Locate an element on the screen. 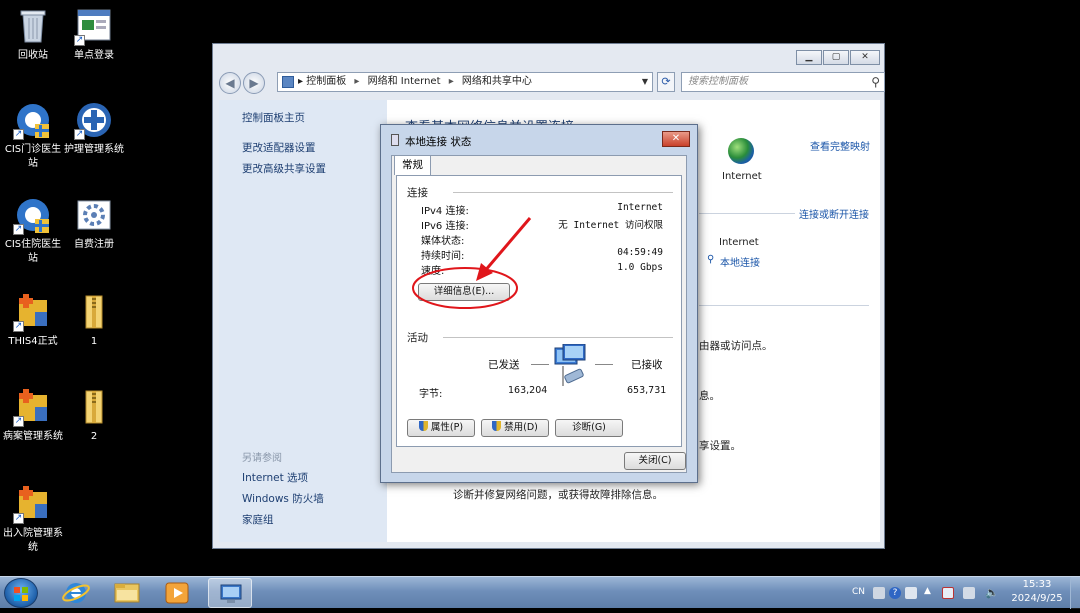  address-dropdown-icon: ▼ is located at coordinates (645, 82).